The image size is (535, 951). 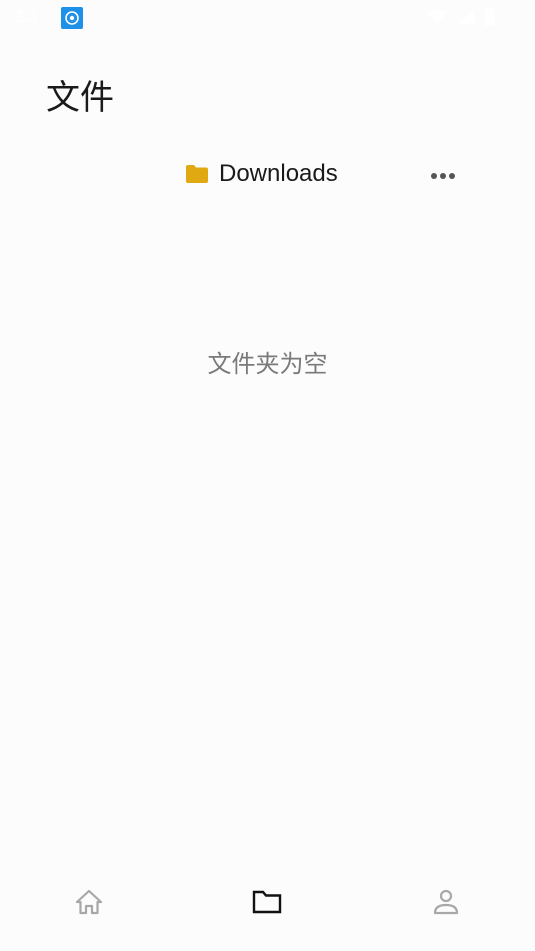 What do you see at coordinates (267, 364) in the screenshot?
I see `empty-folder-message: 文件夹为空` at bounding box center [267, 364].